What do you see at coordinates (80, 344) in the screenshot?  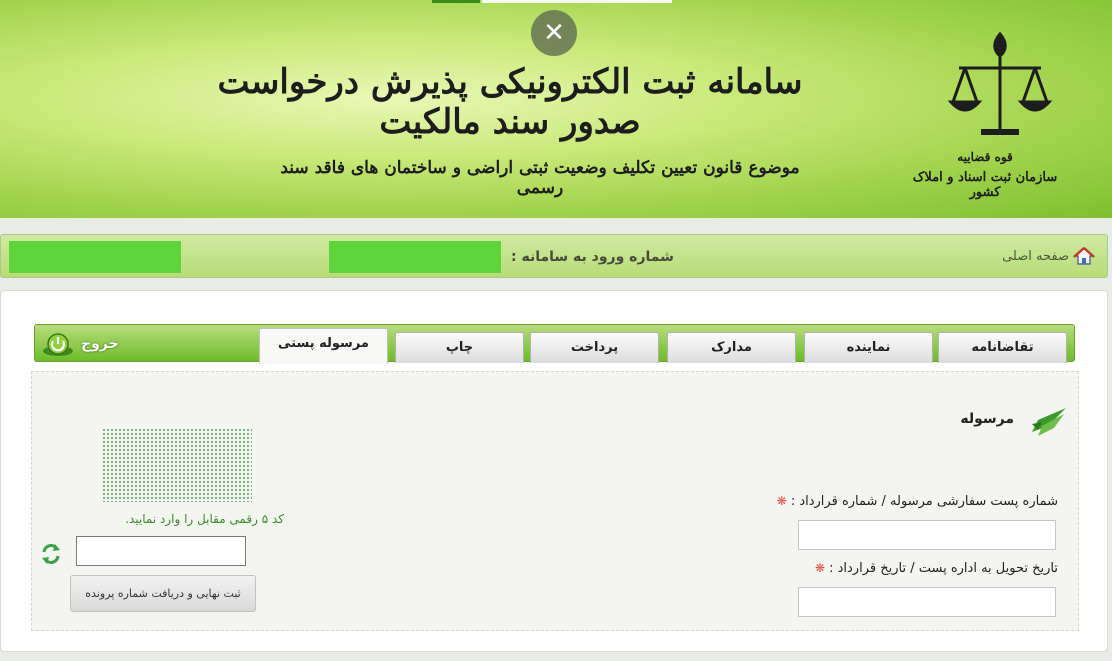 I see `logout-button: خروج` at bounding box center [80, 344].